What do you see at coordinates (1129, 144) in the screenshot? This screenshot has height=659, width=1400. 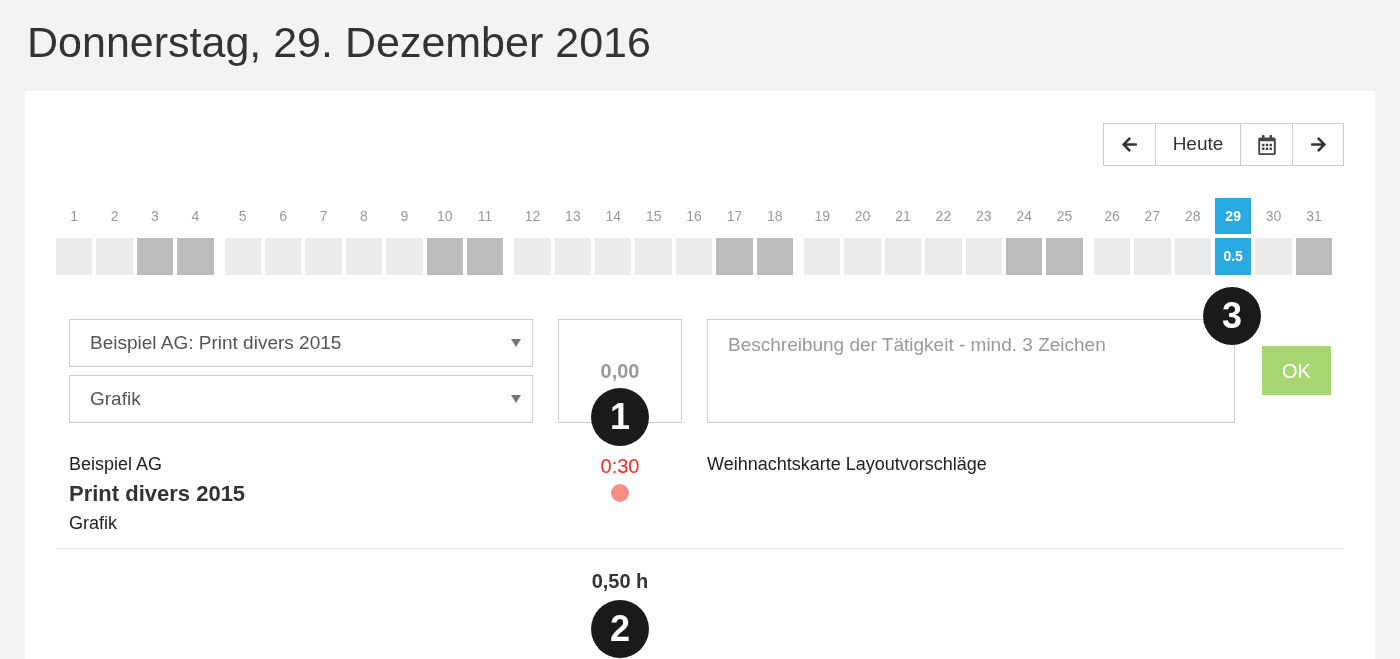 I see `arrow-left-icon` at bounding box center [1129, 144].